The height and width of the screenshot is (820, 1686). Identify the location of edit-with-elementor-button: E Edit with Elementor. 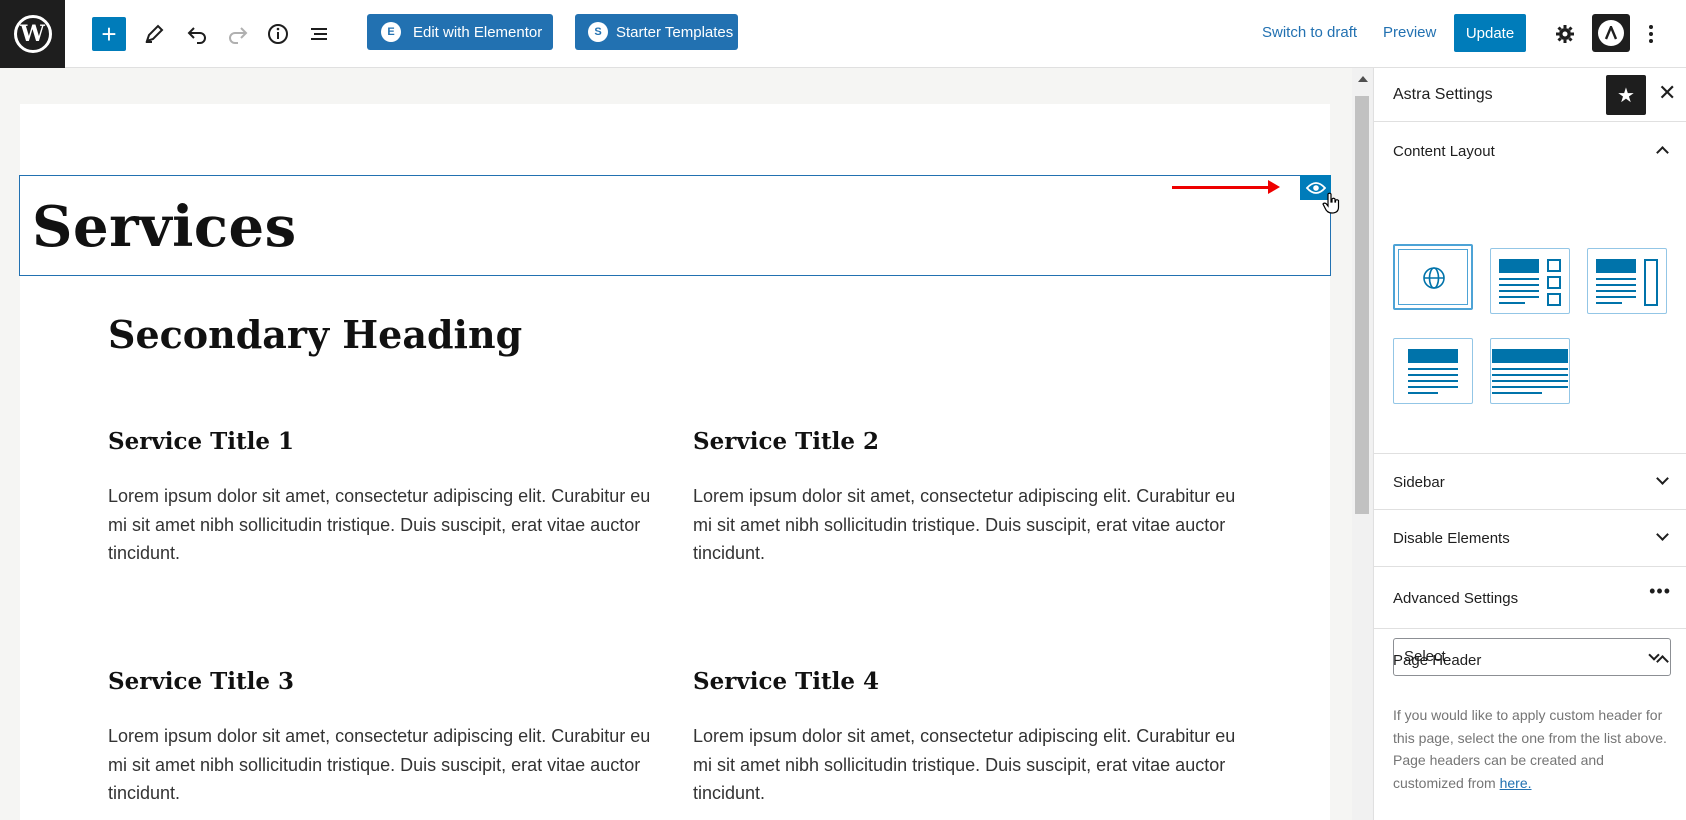
(460, 32).